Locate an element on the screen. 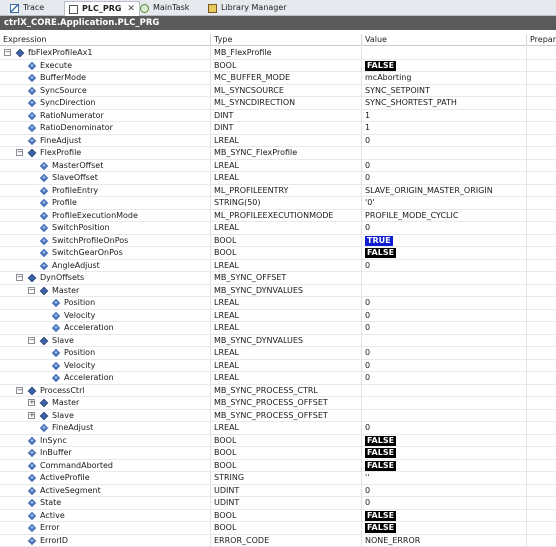 The width and height of the screenshot is (556, 547). tab-trace: Trace is located at coordinates (27, 8).